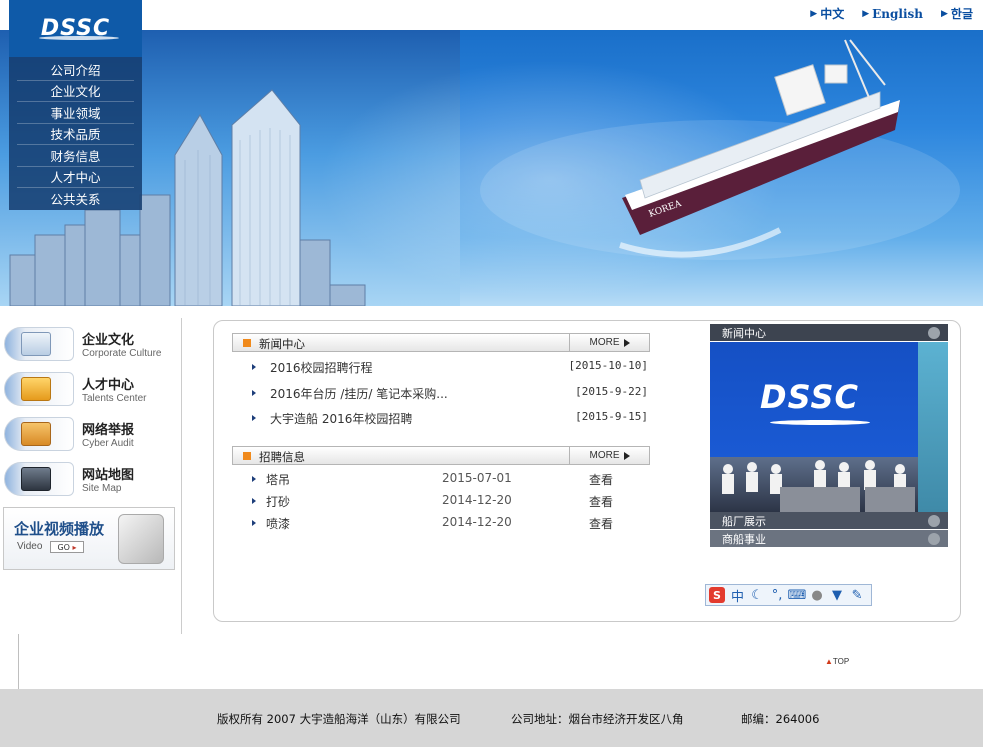 This screenshot has width=983, height=747. Describe the element at coordinates (278, 479) in the screenshot. I see `job-title: 塔吊` at that location.